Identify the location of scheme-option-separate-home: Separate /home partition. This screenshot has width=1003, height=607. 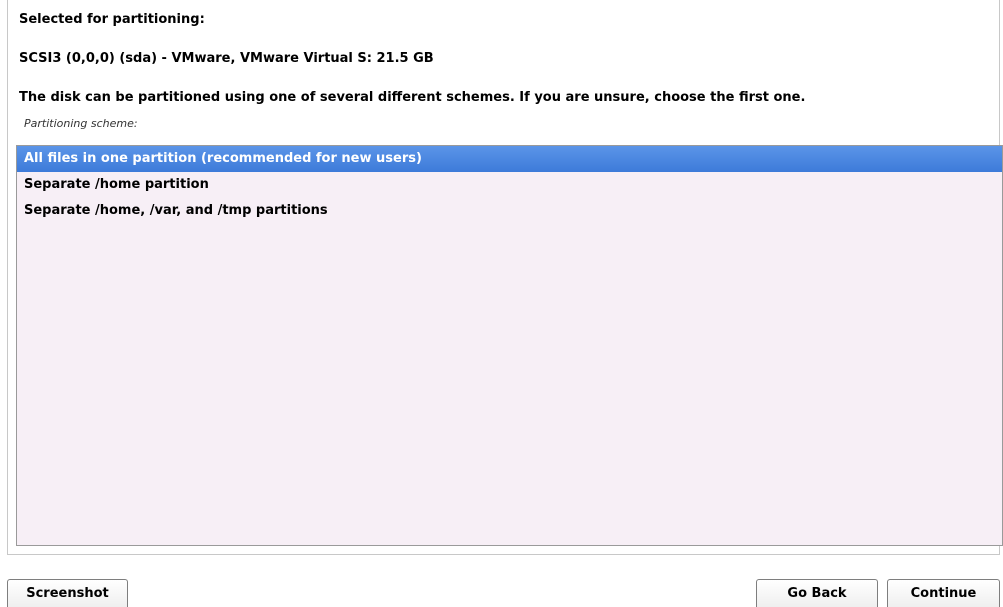
(509, 185).